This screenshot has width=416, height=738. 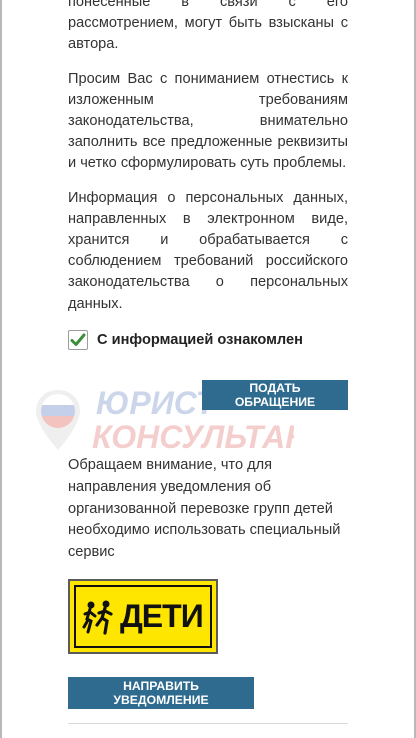 I want to click on children-service-banner: ДЕТИ, so click(x=143, y=616).